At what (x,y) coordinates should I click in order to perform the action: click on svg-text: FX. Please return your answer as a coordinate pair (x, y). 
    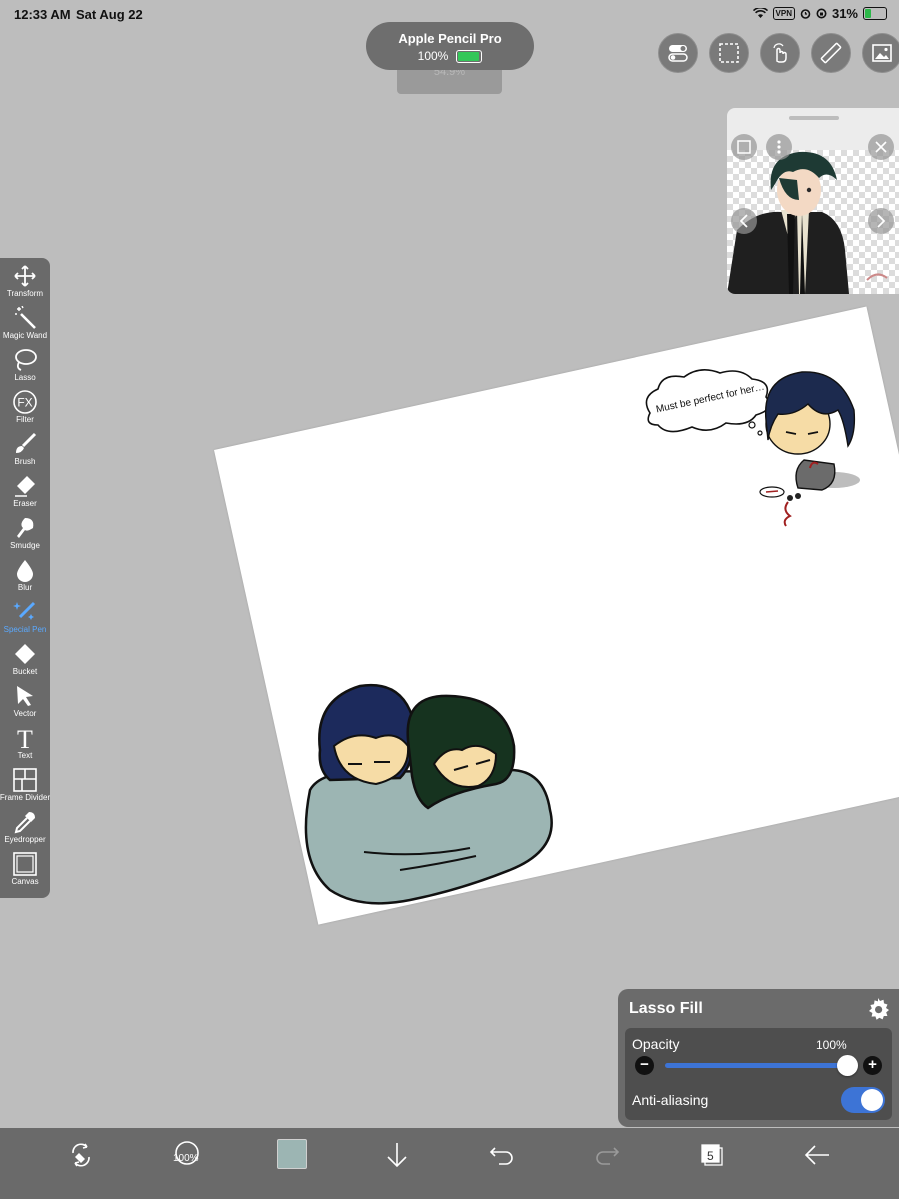
    Looking at the image, I should click on (24, 403).